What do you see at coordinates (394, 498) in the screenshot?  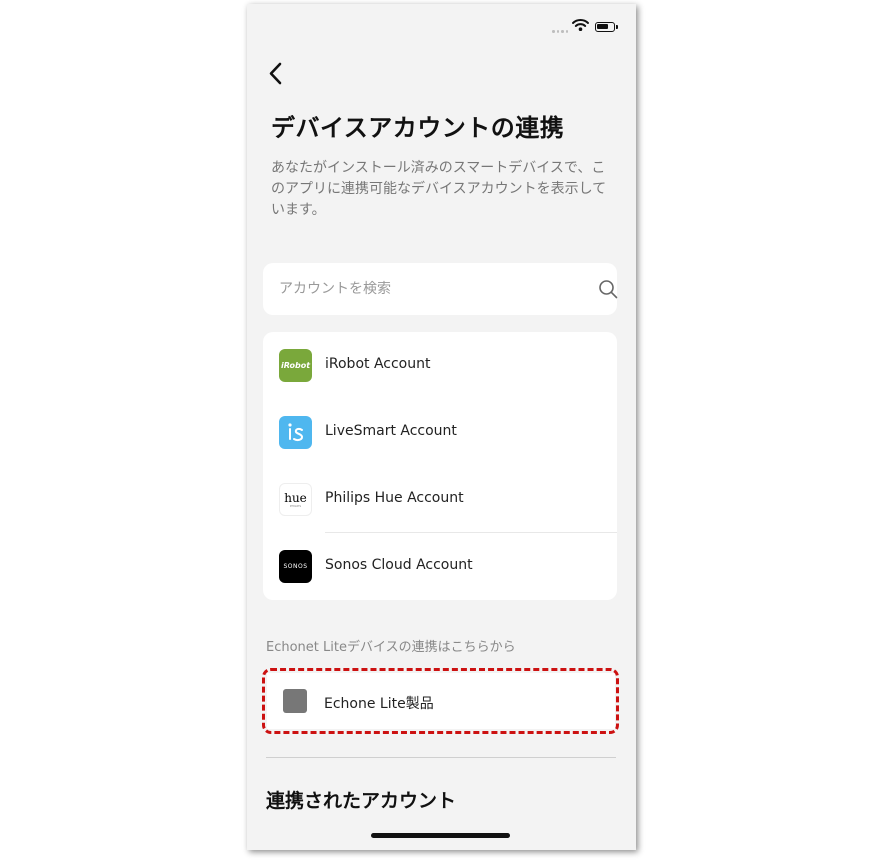 I see `account-item-label: Philips Hue Account` at bounding box center [394, 498].